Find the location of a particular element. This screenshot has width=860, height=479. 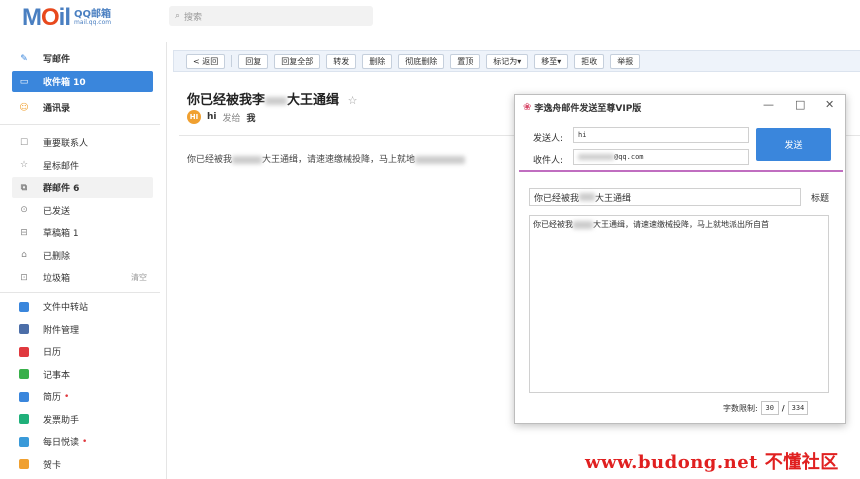

close-icon: ✕ is located at coordinates (829, 104).